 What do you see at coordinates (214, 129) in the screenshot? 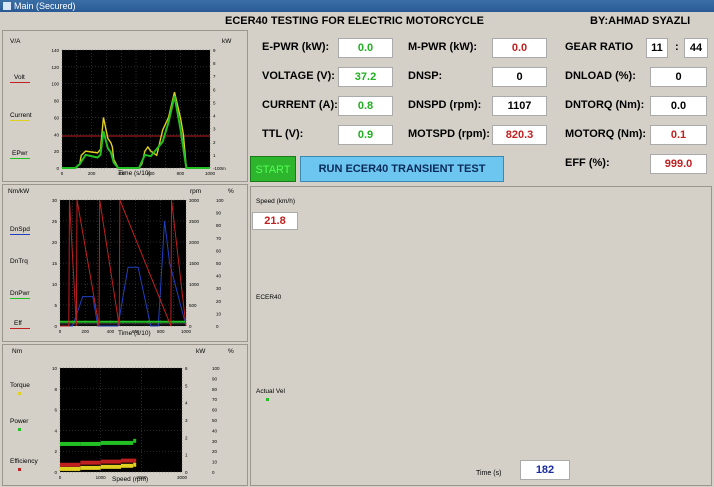
I see `chart1-y2tick-3: 3` at bounding box center [214, 129].